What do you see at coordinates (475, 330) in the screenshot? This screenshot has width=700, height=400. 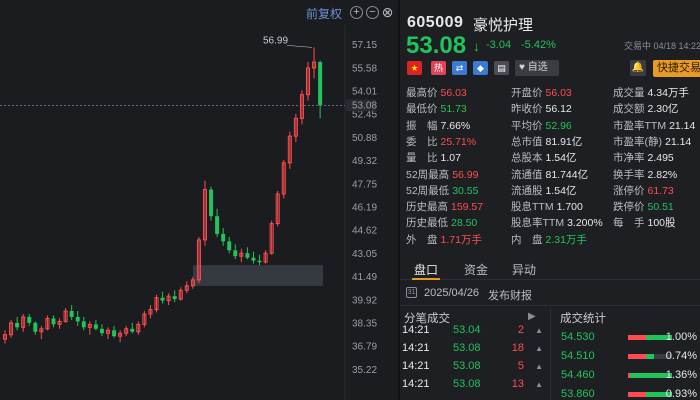 I see `trade-row: 14:21 53.04 2 ▲` at bounding box center [475, 330].